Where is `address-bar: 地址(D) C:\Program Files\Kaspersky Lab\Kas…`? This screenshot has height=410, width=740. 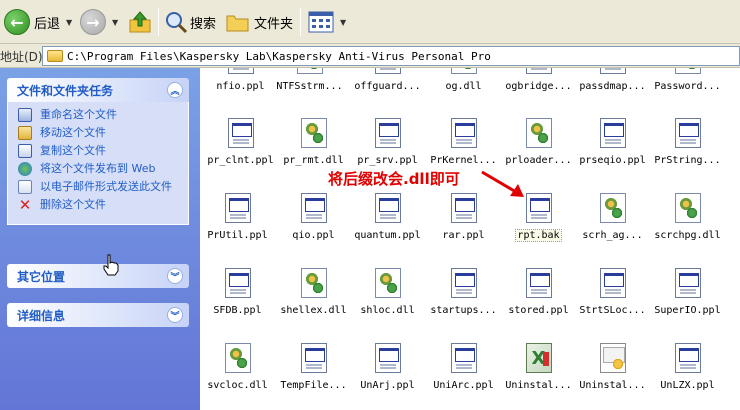 address-bar: 地址(D) C:\Program Files\Kaspersky Lab\Kas… is located at coordinates (370, 56).